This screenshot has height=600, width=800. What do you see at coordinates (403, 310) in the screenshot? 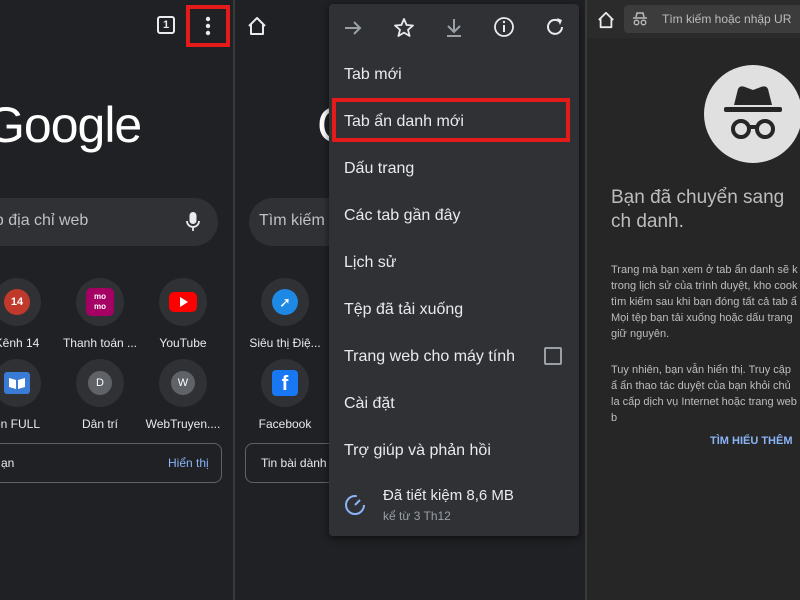
I see `menu-item-downloads: Tệp đã tải xuống` at bounding box center [403, 310].